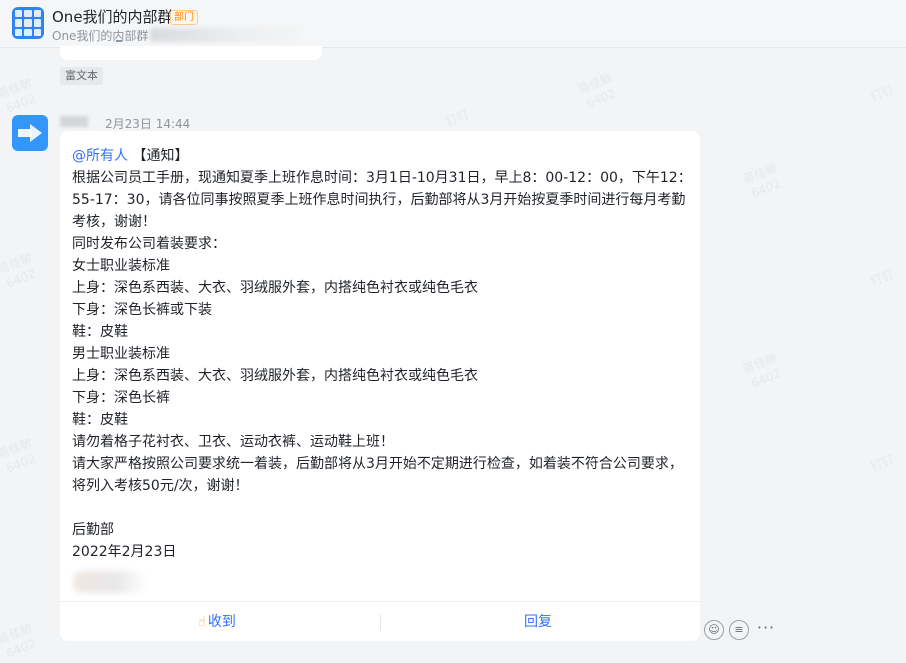  Describe the element at coordinates (739, 630) in the screenshot. I see `reply-thread-icon: ≡` at that location.